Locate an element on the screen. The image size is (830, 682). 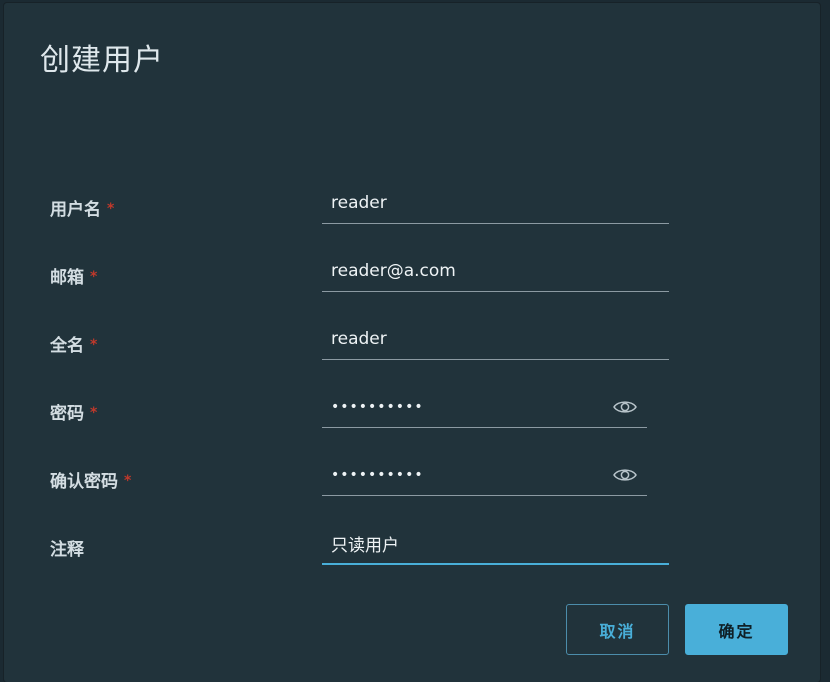
confirm-password-field-wrapper is located at coordinates (484, 476).